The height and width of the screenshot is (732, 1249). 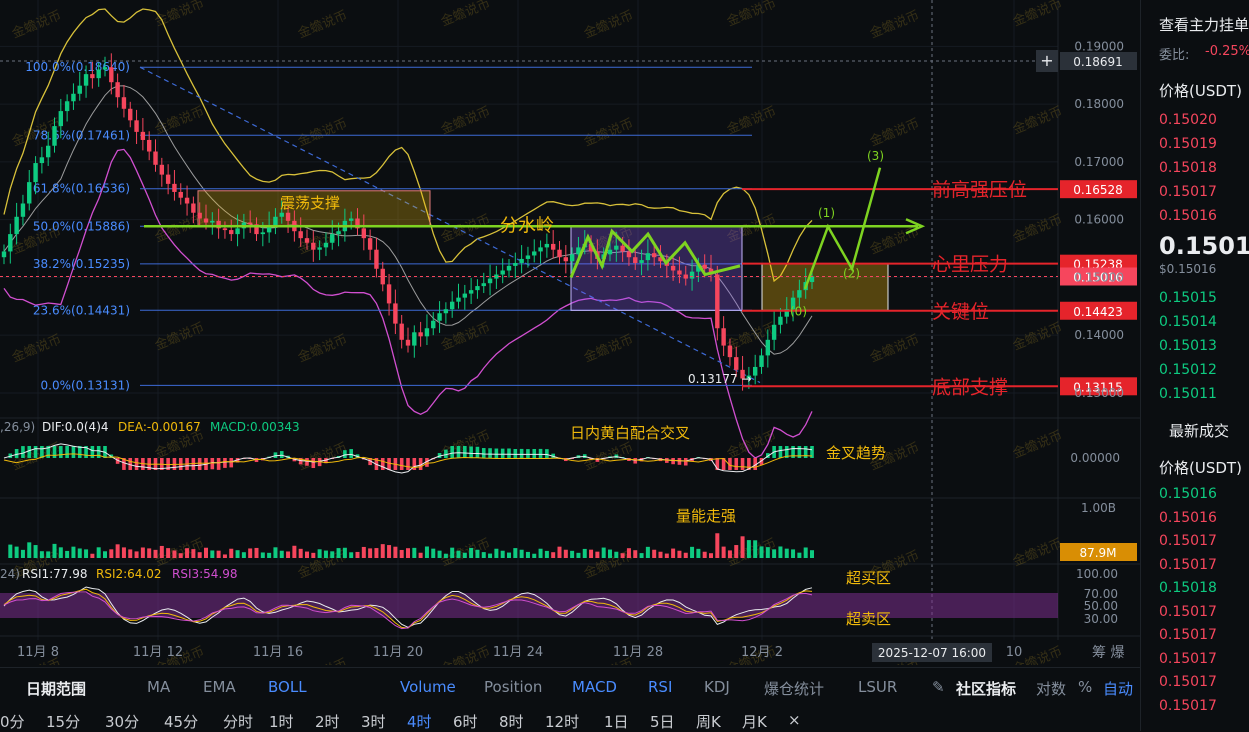 What do you see at coordinates (754, 721) in the screenshot?
I see `interval-option: 月K` at bounding box center [754, 721].